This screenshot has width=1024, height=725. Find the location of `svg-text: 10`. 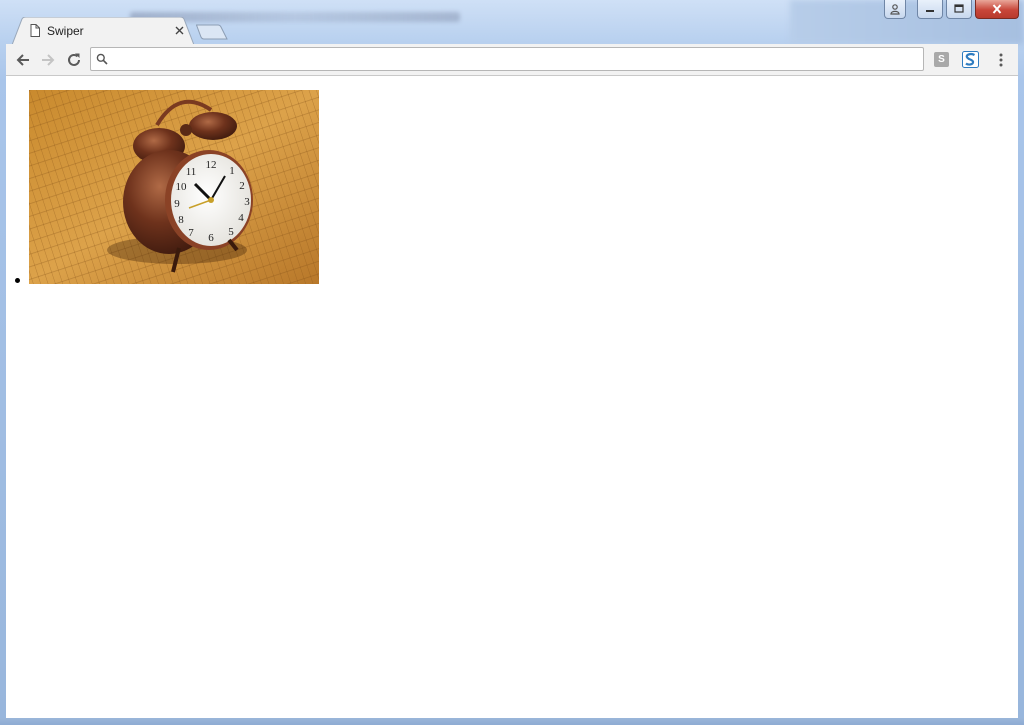

svg-text: 10 is located at coordinates (182, 187).